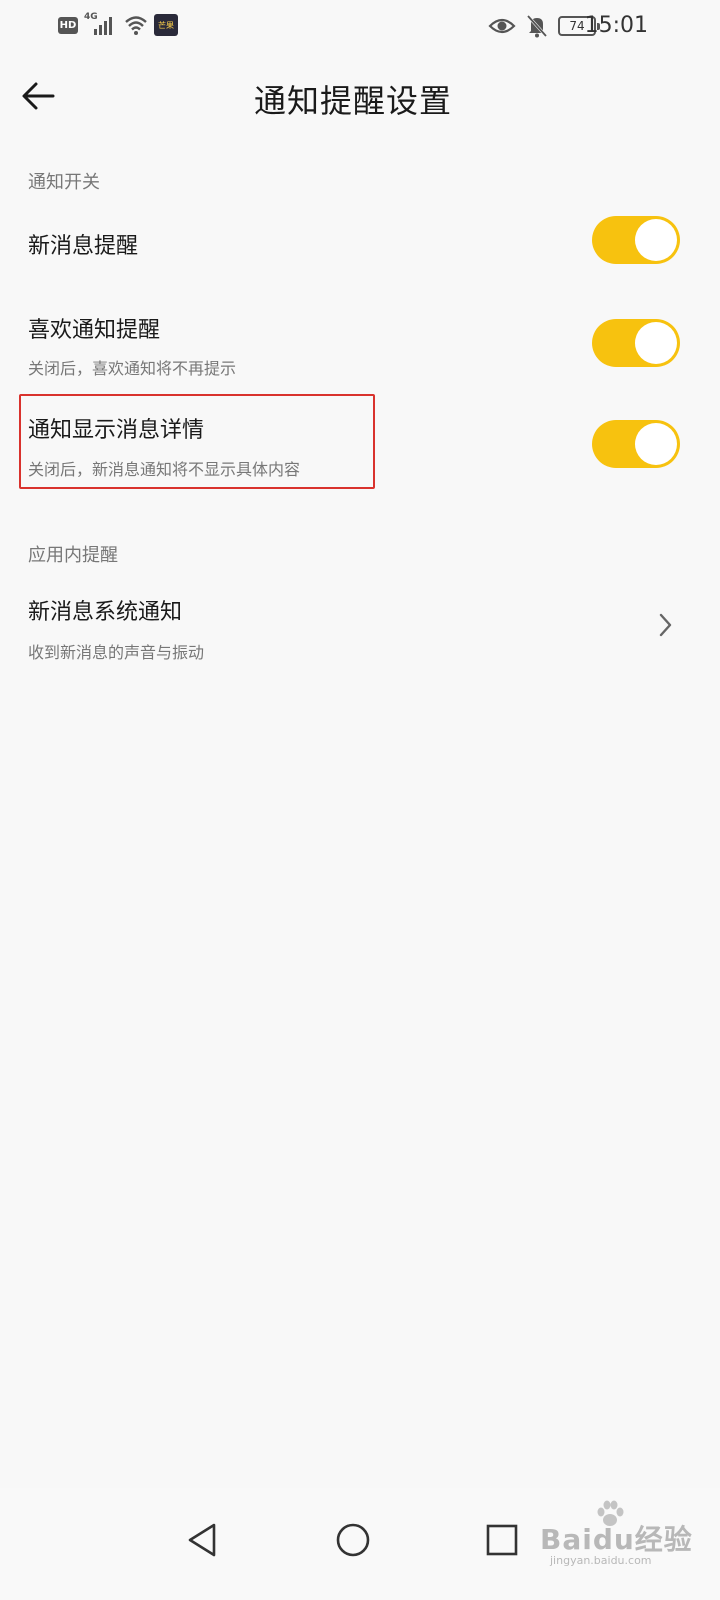 The height and width of the screenshot is (1600, 720). What do you see at coordinates (68, 25) in the screenshot?
I see `hd-icon: HD` at bounding box center [68, 25].